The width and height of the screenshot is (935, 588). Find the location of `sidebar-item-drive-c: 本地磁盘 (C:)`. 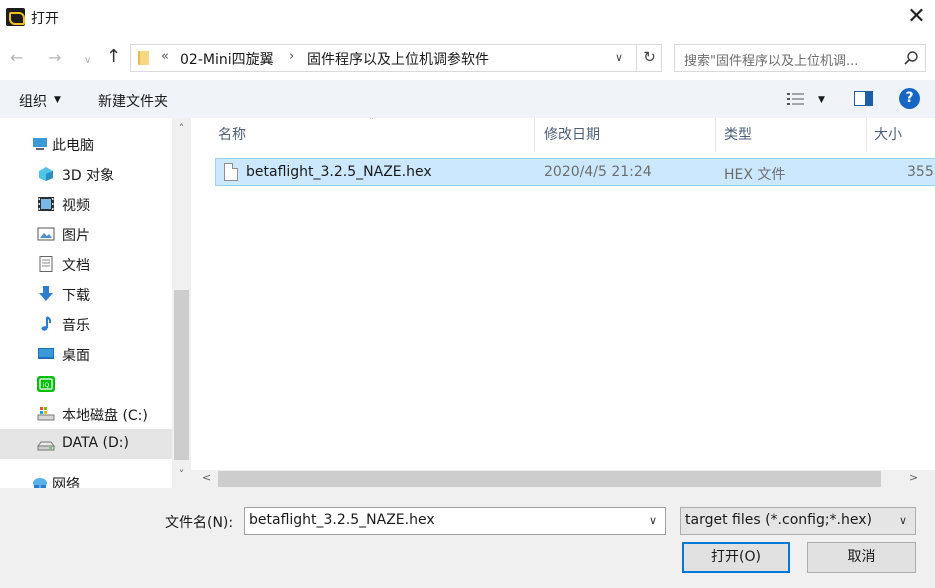

sidebar-item-drive-c: 本地磁盘 (C:) is located at coordinates (86, 414).